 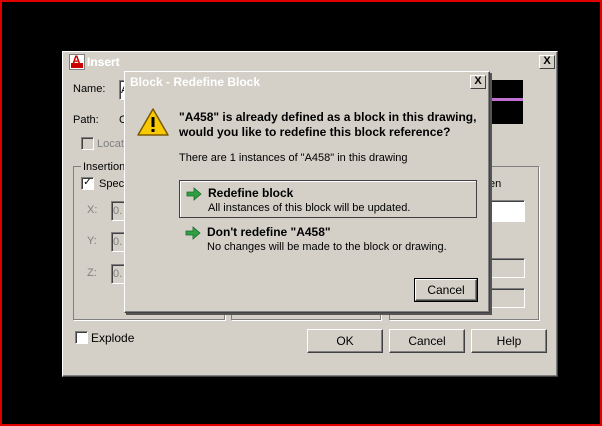 What do you see at coordinates (195, 82) in the screenshot?
I see `redefine-title: Block - Redefine Block` at bounding box center [195, 82].